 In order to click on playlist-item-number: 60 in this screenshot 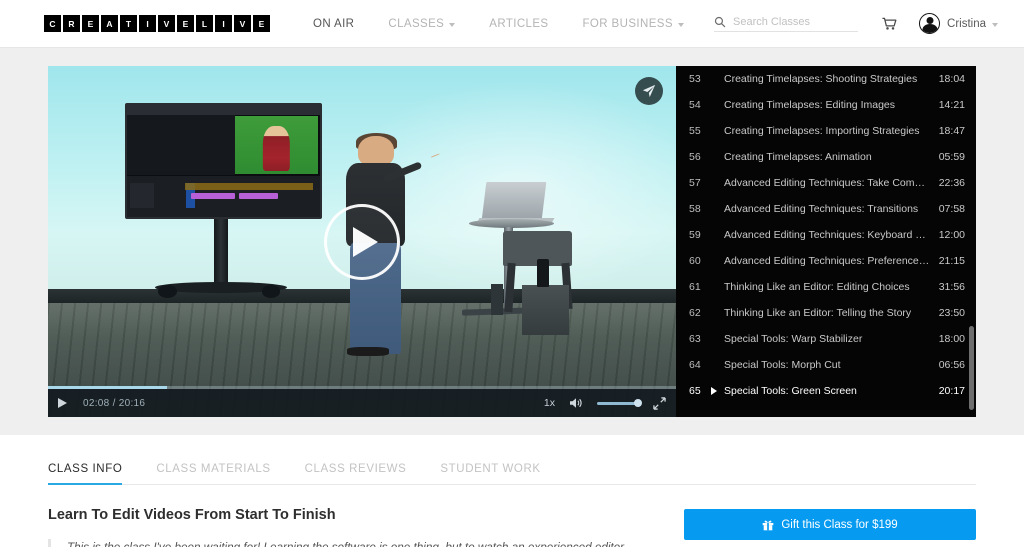, I will do `click(695, 261)`.